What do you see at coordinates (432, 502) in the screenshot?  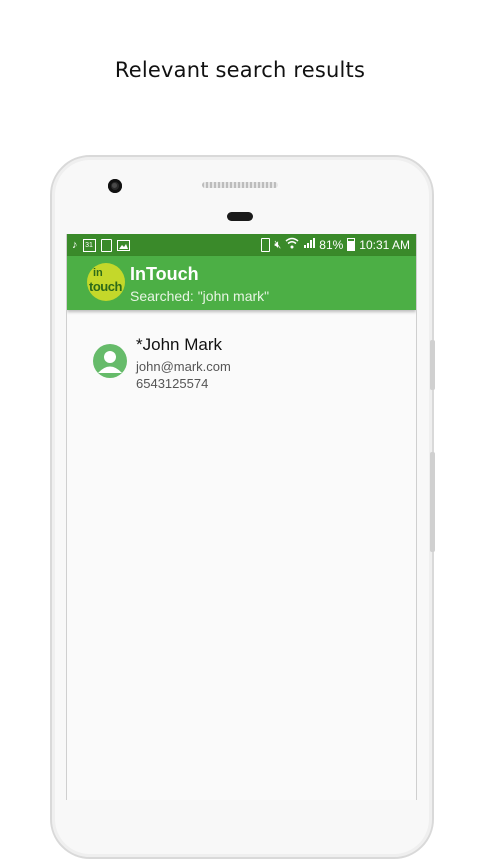 I see `volume-button` at bounding box center [432, 502].